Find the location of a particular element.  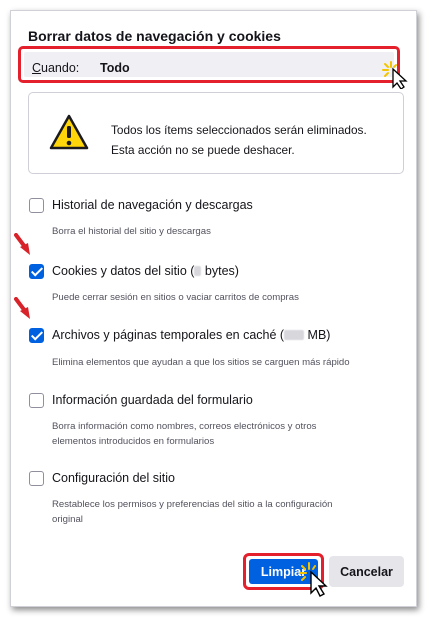

warning-line-2: Esta acción no se puede deshacer. is located at coordinates (203, 150).